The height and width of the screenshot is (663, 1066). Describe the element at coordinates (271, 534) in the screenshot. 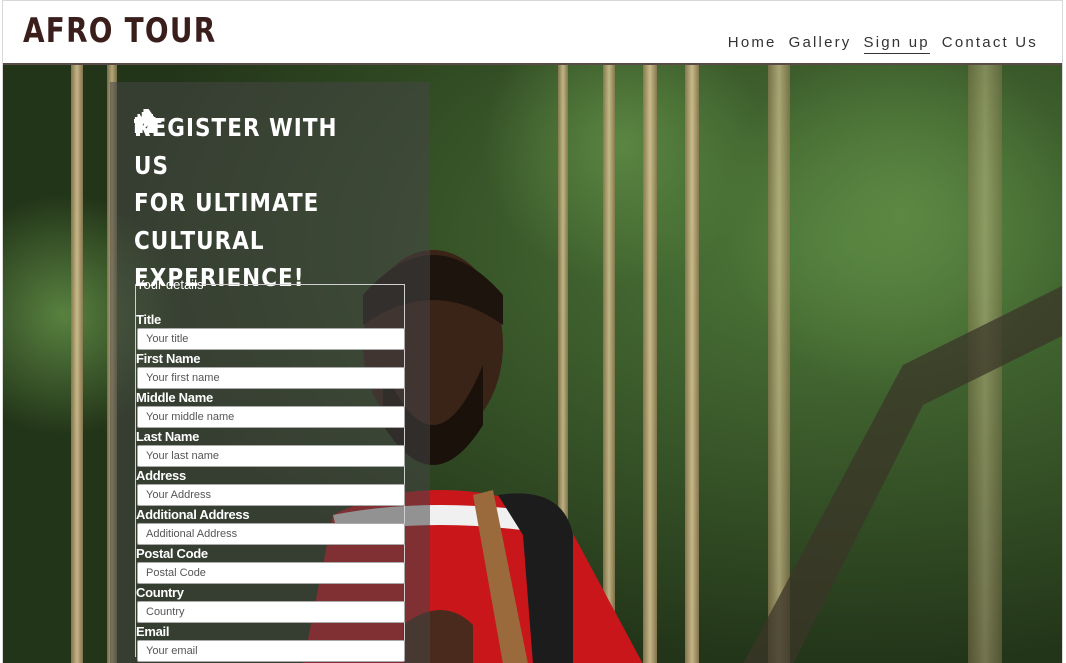

I see `additional-address-input` at that location.